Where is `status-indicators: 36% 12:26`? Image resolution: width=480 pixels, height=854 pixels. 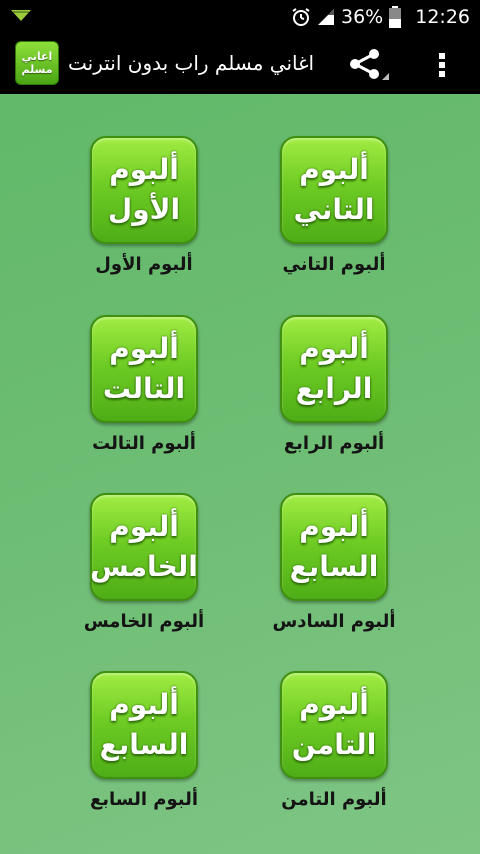 status-indicators: 36% 12:26 is located at coordinates (380, 16).